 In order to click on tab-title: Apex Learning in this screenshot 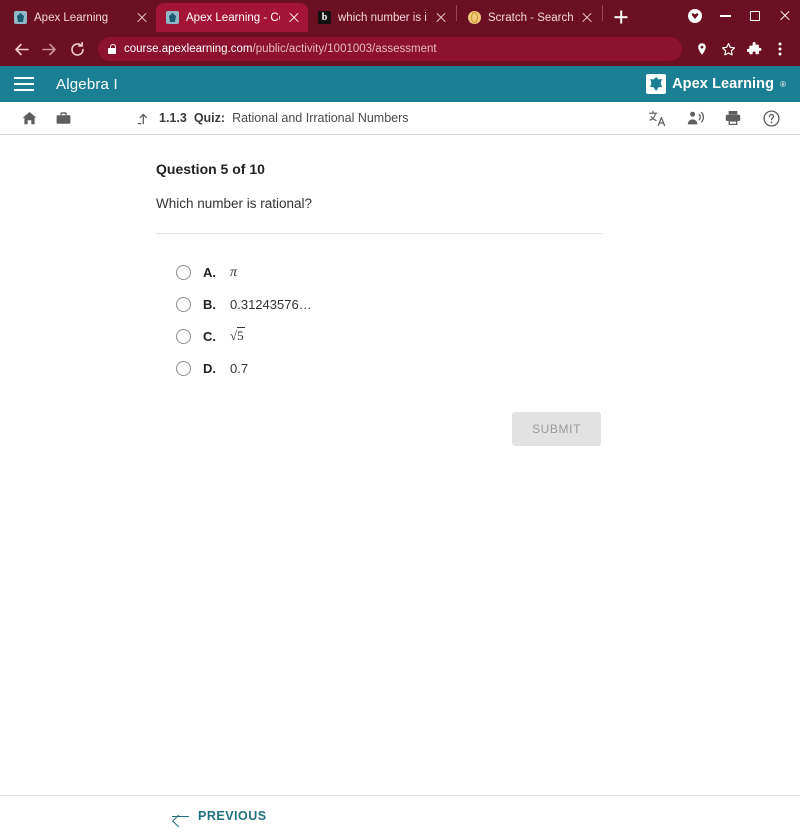, I will do `click(71, 17)`.